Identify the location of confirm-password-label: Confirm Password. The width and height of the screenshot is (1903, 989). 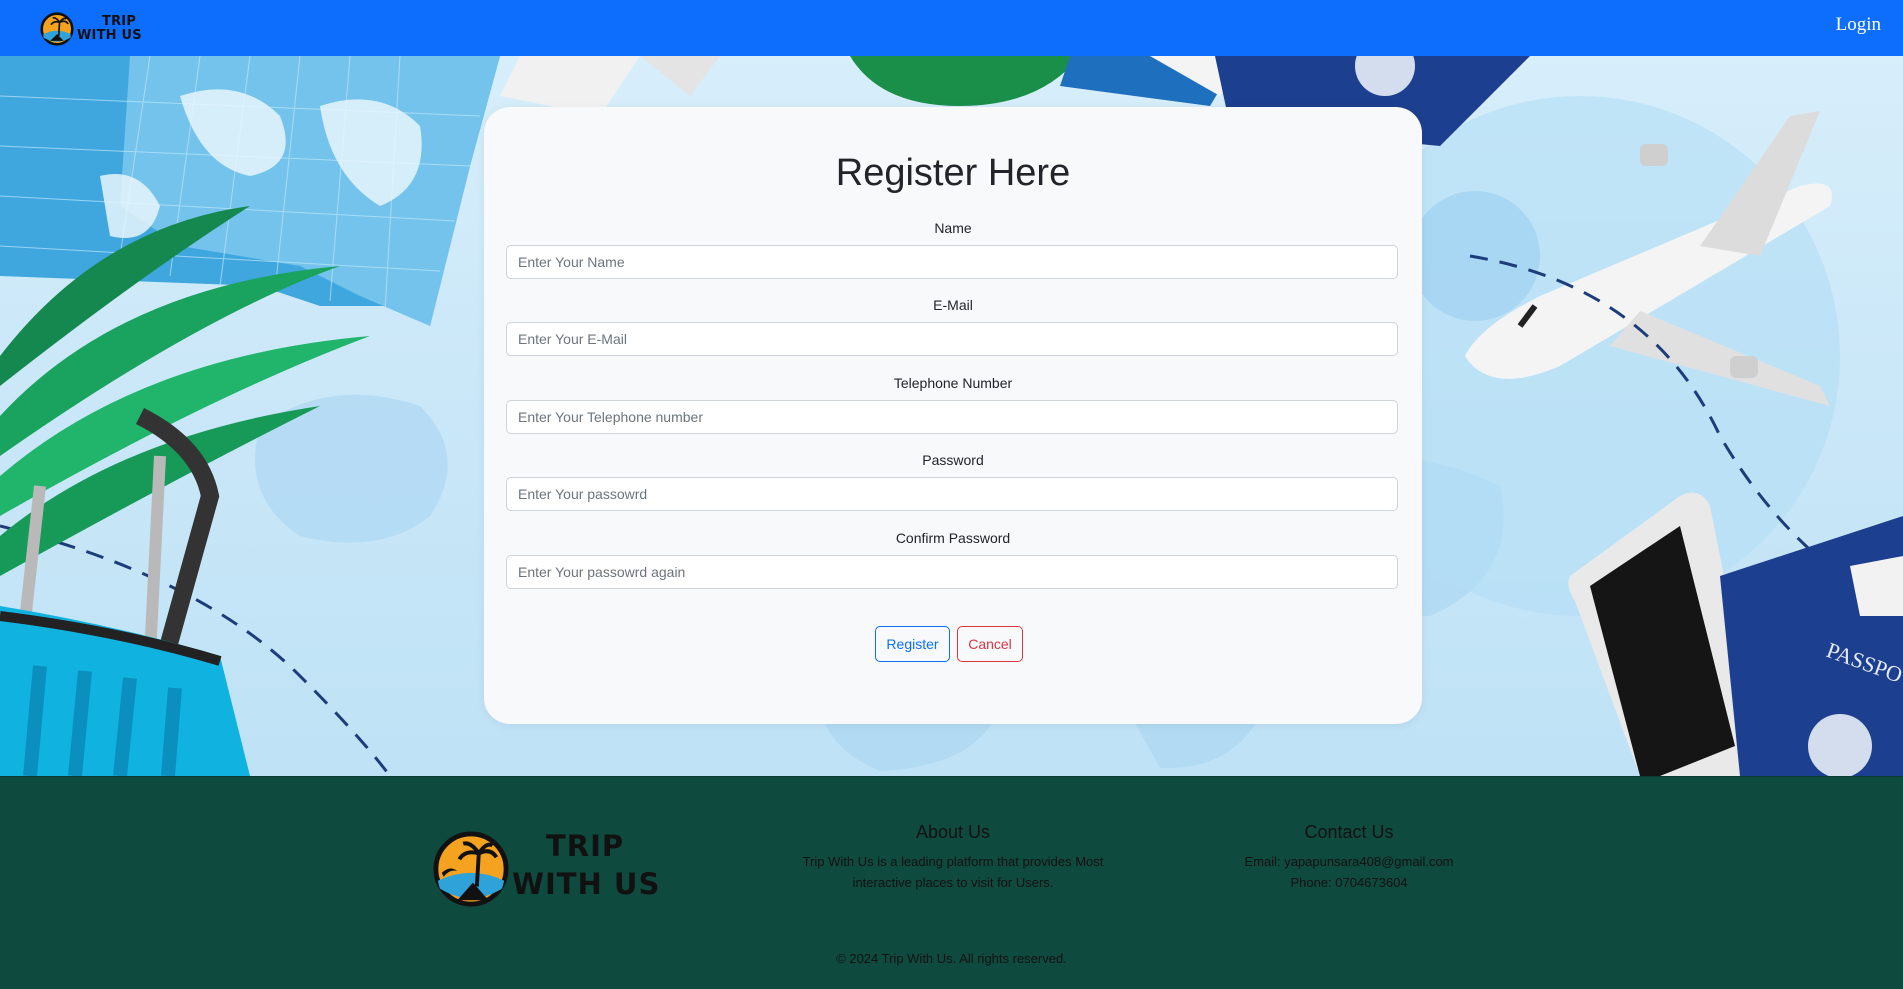
(953, 538).